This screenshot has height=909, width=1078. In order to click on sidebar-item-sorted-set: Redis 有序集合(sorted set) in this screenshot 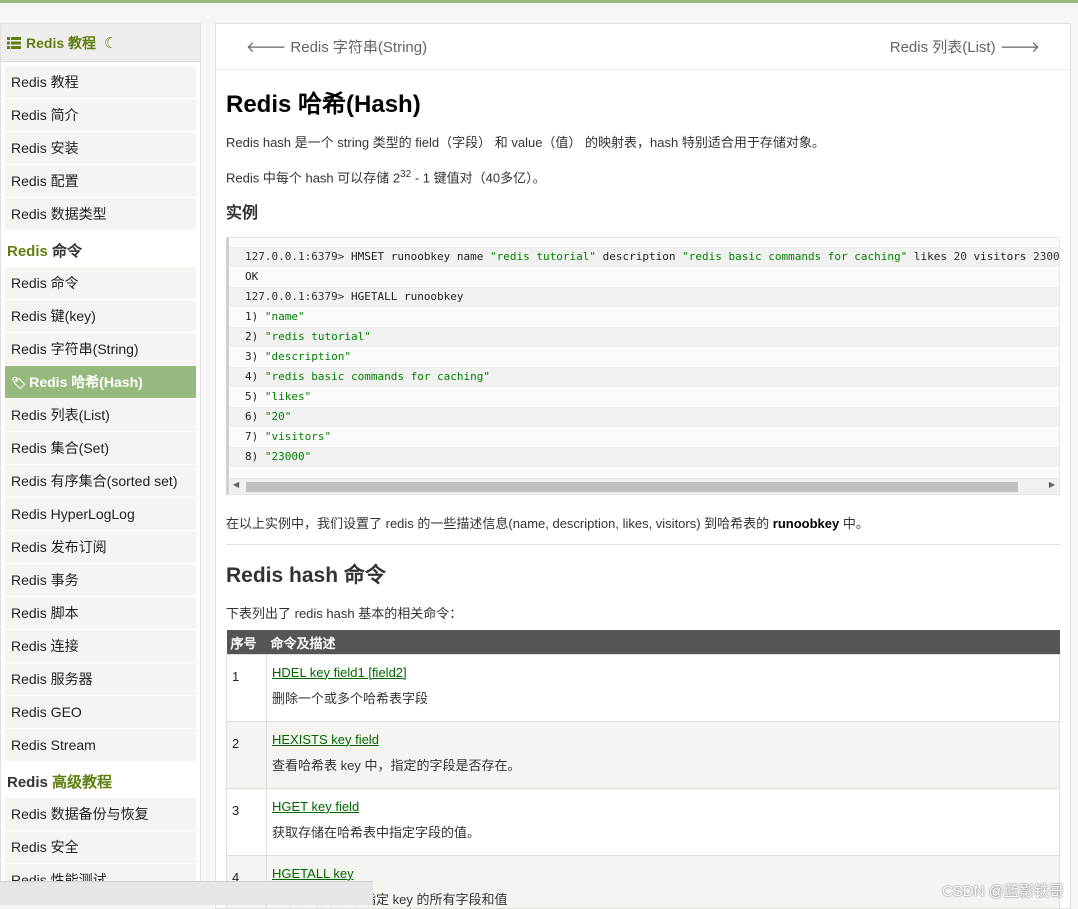, I will do `click(100, 481)`.